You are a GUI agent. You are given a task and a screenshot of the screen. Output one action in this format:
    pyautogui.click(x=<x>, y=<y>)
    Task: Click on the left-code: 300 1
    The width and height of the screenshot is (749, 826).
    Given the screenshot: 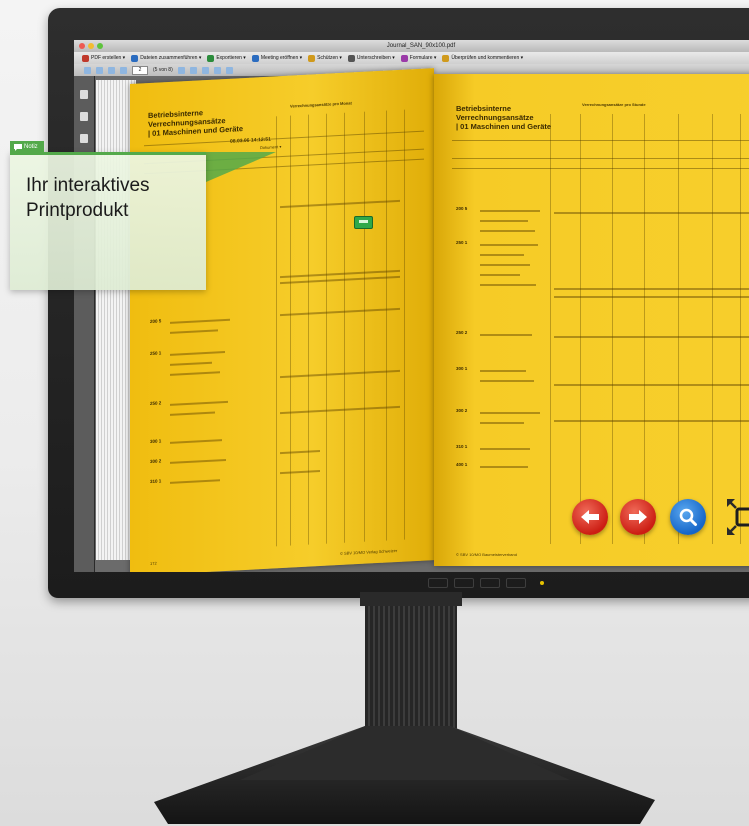 What is the action you would take?
    pyautogui.click(x=156, y=441)
    